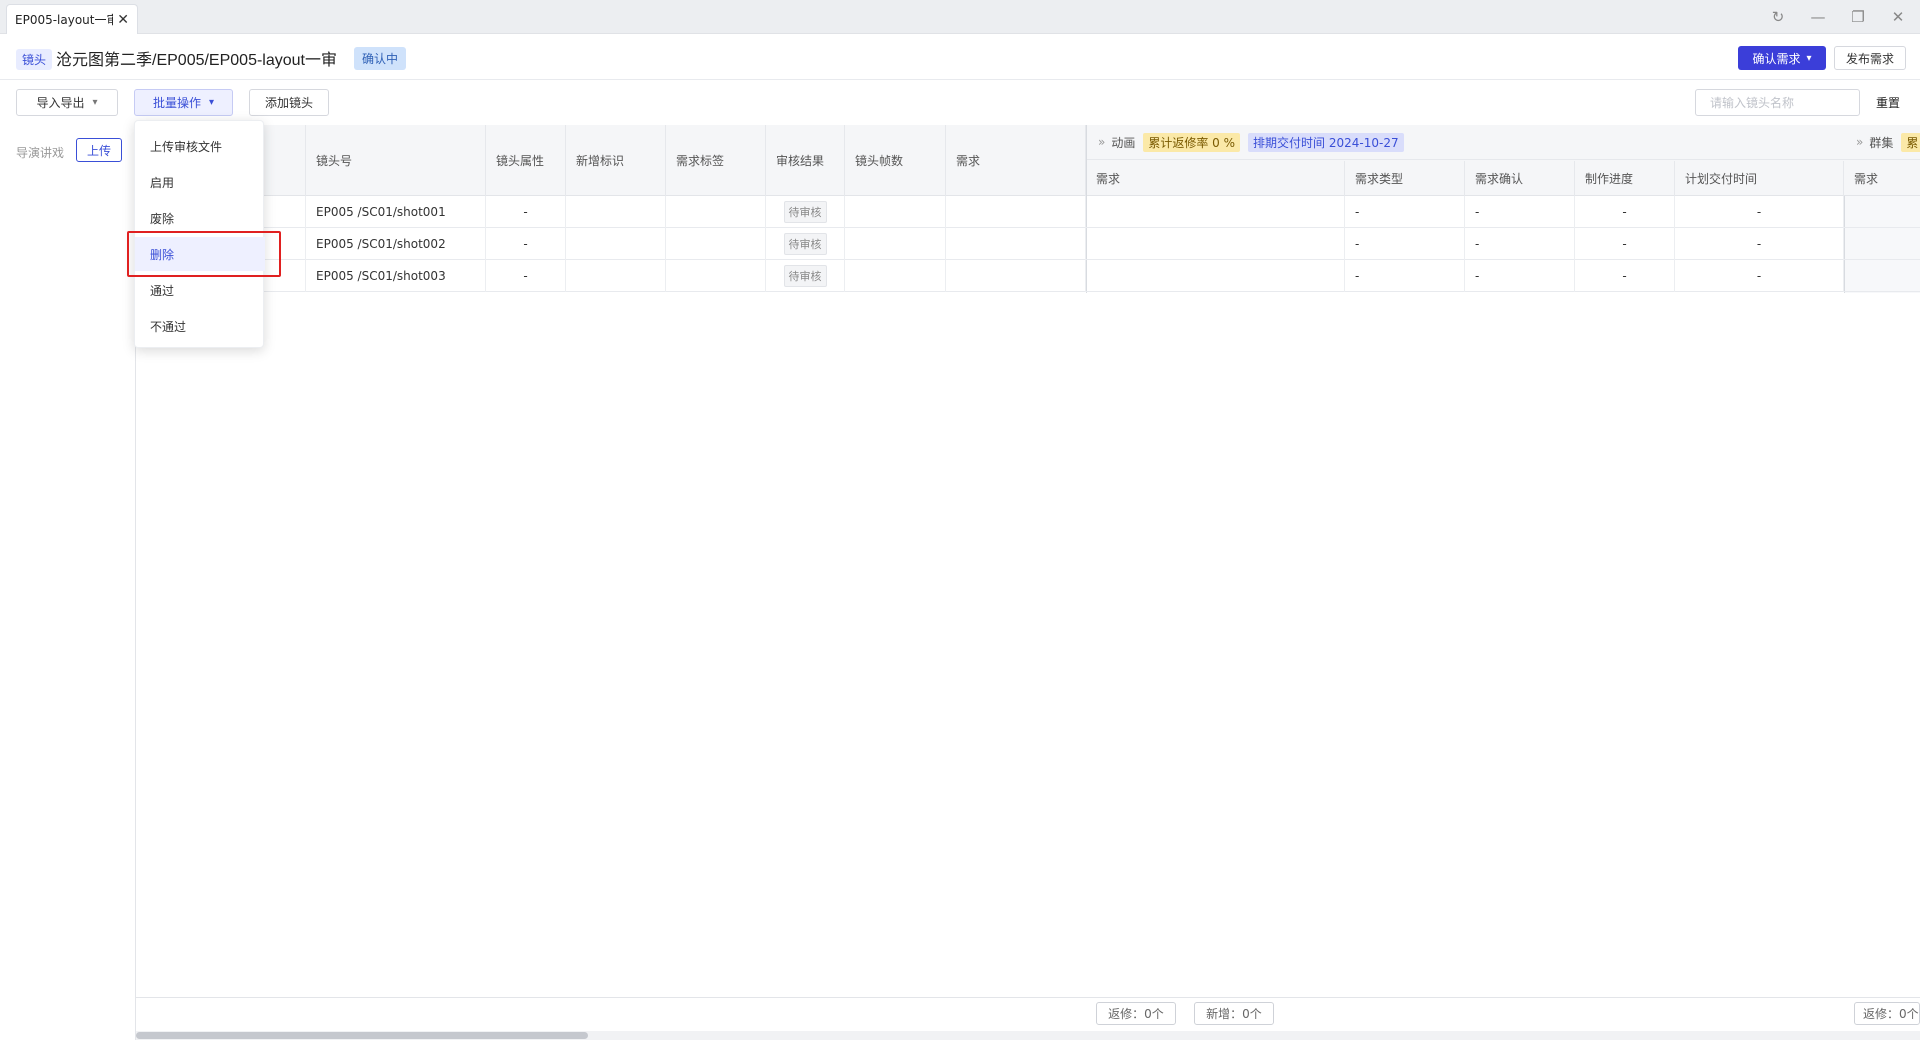 This screenshot has width=1920, height=1040. I want to click on animation-group-name: 动画, so click(1123, 142).